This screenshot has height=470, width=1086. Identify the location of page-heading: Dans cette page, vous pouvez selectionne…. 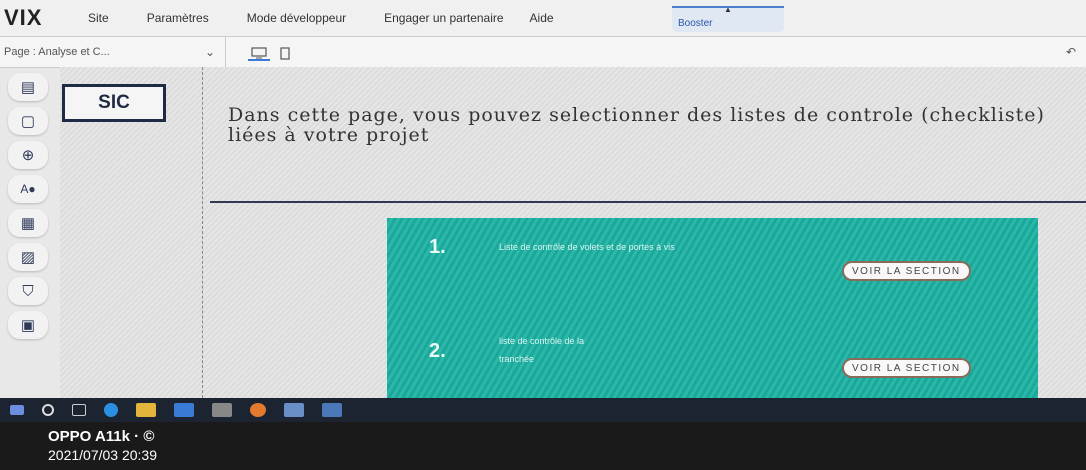
(638, 125).